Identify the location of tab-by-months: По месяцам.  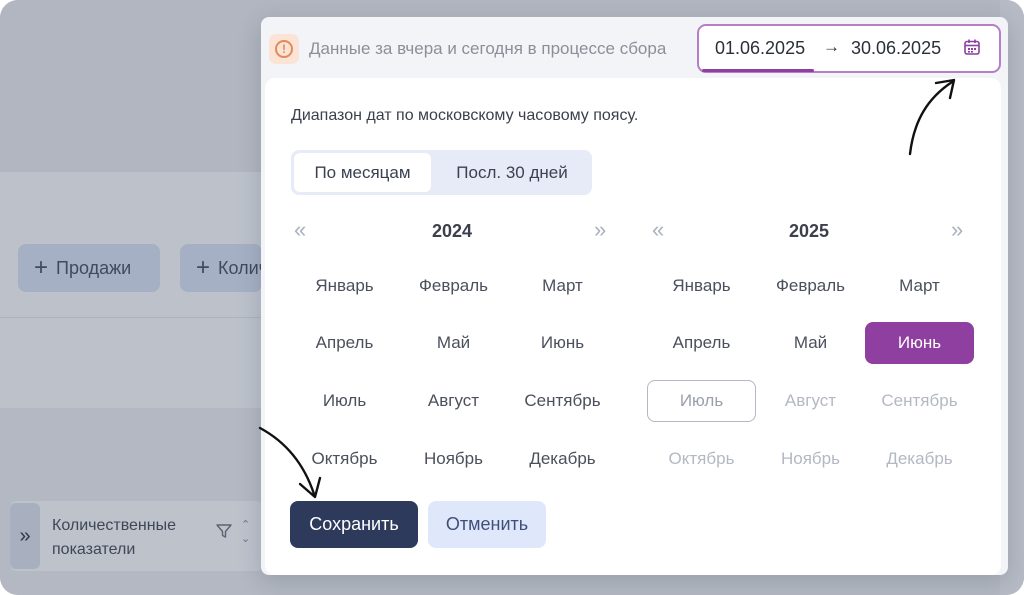
(362, 172).